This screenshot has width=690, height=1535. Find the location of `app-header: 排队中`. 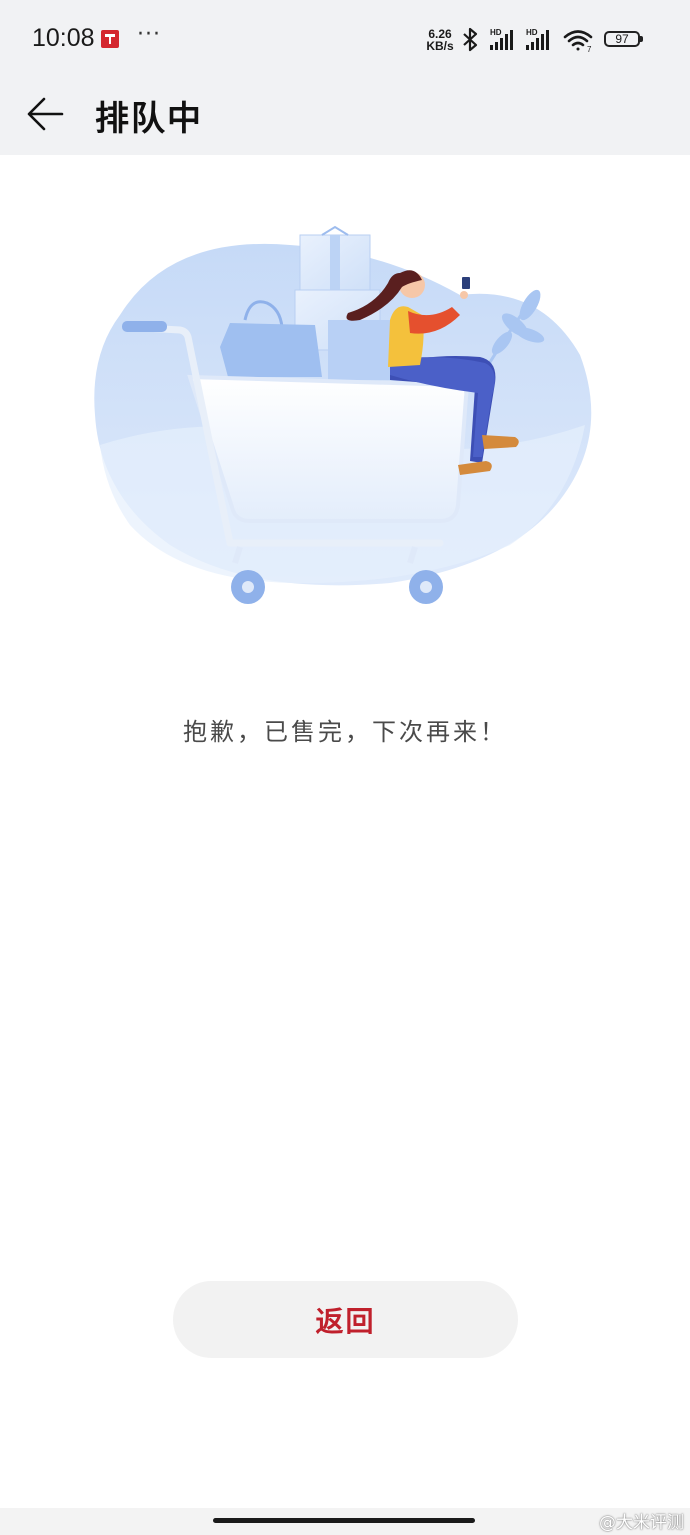

app-header: 排队中 is located at coordinates (345, 116).